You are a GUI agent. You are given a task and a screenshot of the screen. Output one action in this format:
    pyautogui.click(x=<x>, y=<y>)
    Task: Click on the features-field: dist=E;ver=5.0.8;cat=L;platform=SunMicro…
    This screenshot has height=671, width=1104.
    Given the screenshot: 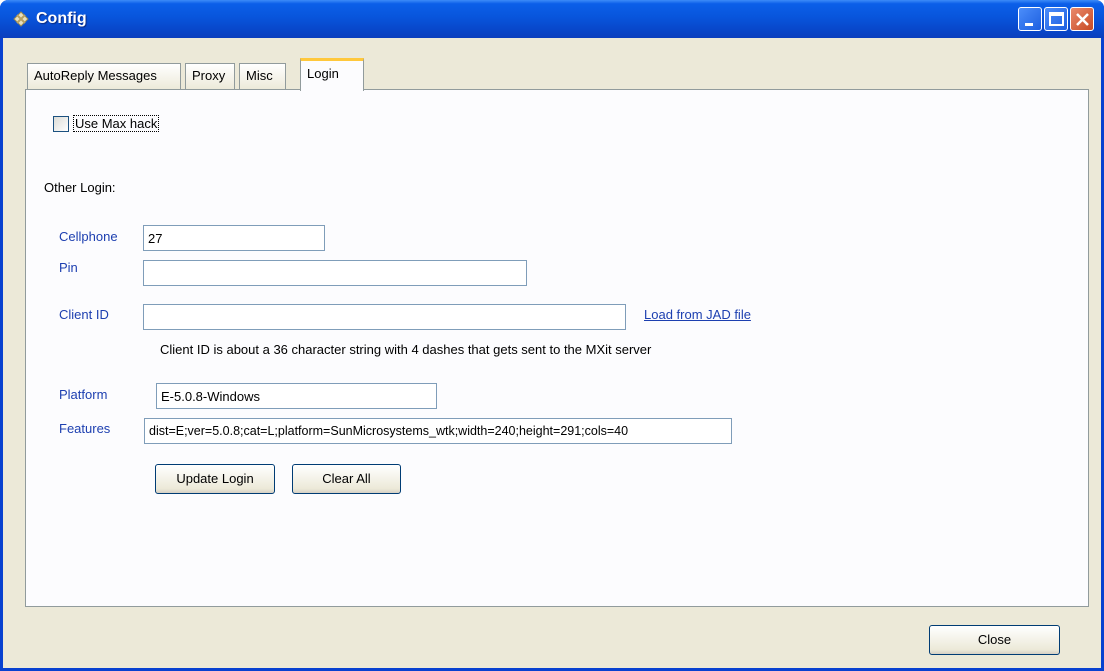 What is the action you would take?
    pyautogui.click(x=438, y=431)
    